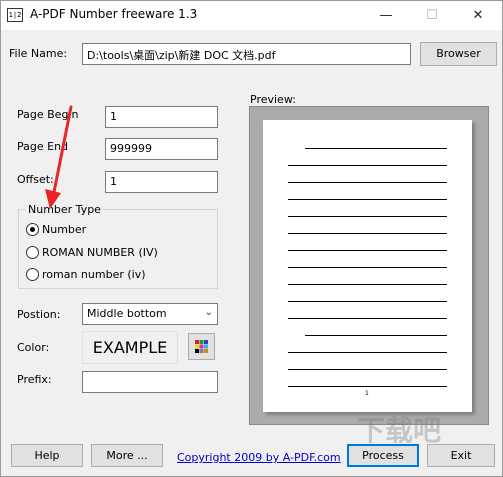 This screenshot has height=477, width=503. Describe the element at coordinates (94, 274) in the screenshot. I see `radio-label: roman number (iv)` at that location.